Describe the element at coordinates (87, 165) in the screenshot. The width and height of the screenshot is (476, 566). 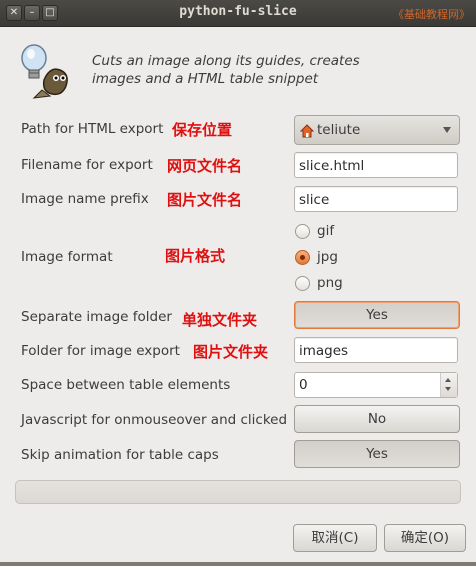
I see `filename-label: Filename for export` at that location.